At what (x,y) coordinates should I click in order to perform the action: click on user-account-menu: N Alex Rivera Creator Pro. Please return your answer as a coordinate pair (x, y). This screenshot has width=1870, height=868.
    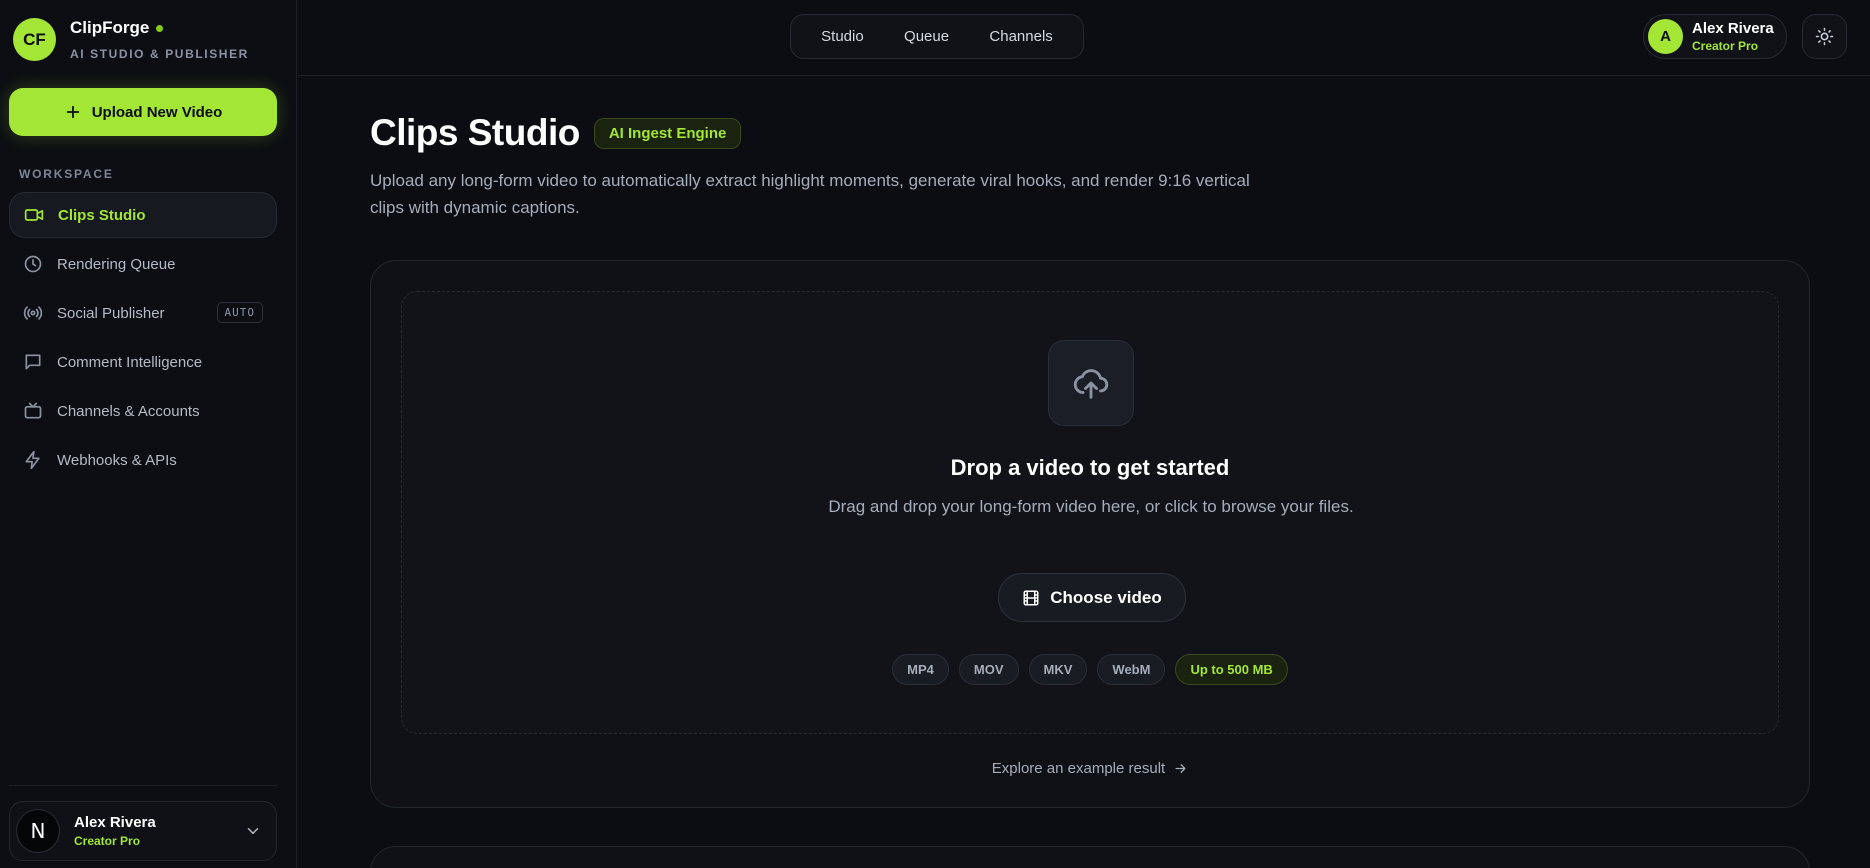
    Looking at the image, I should click on (143, 831).